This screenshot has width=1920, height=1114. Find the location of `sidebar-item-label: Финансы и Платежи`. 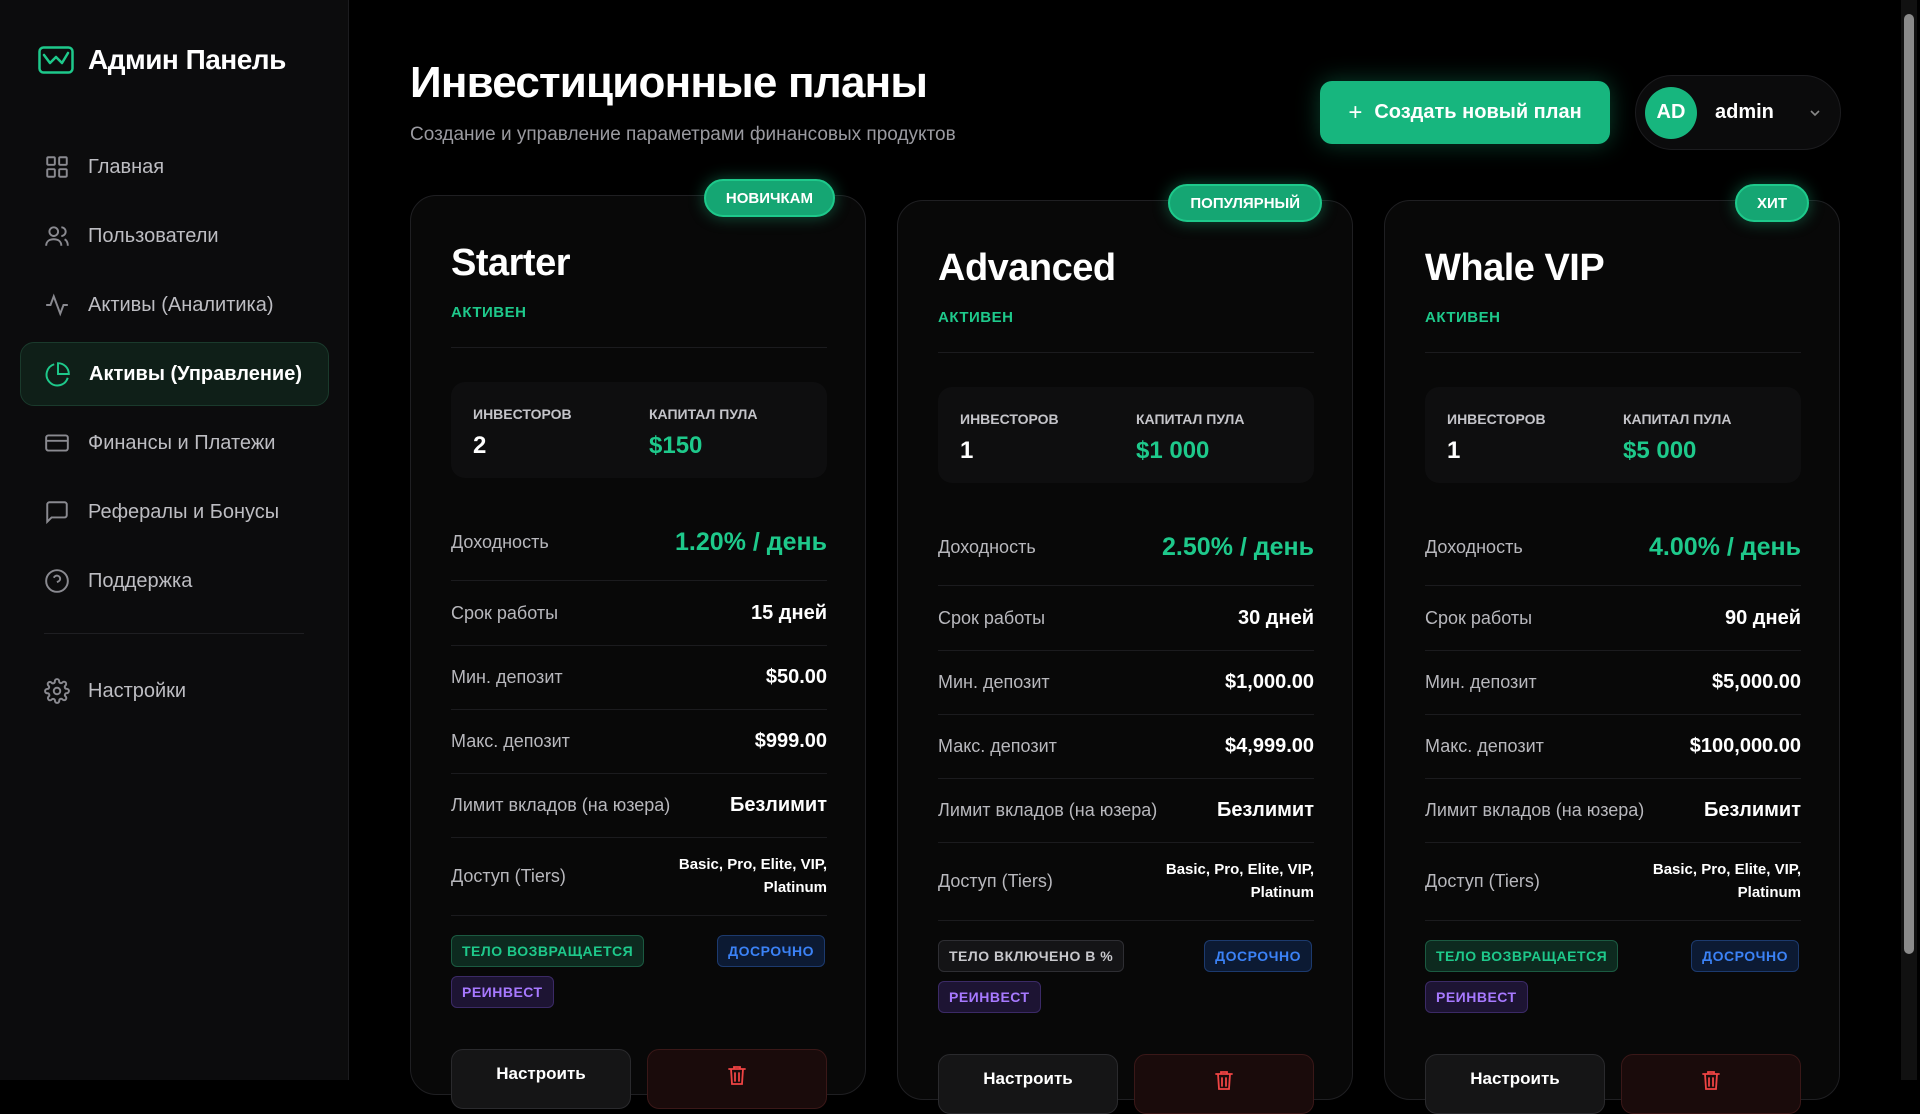

sidebar-item-label: Финансы и Платежи is located at coordinates (182, 442).